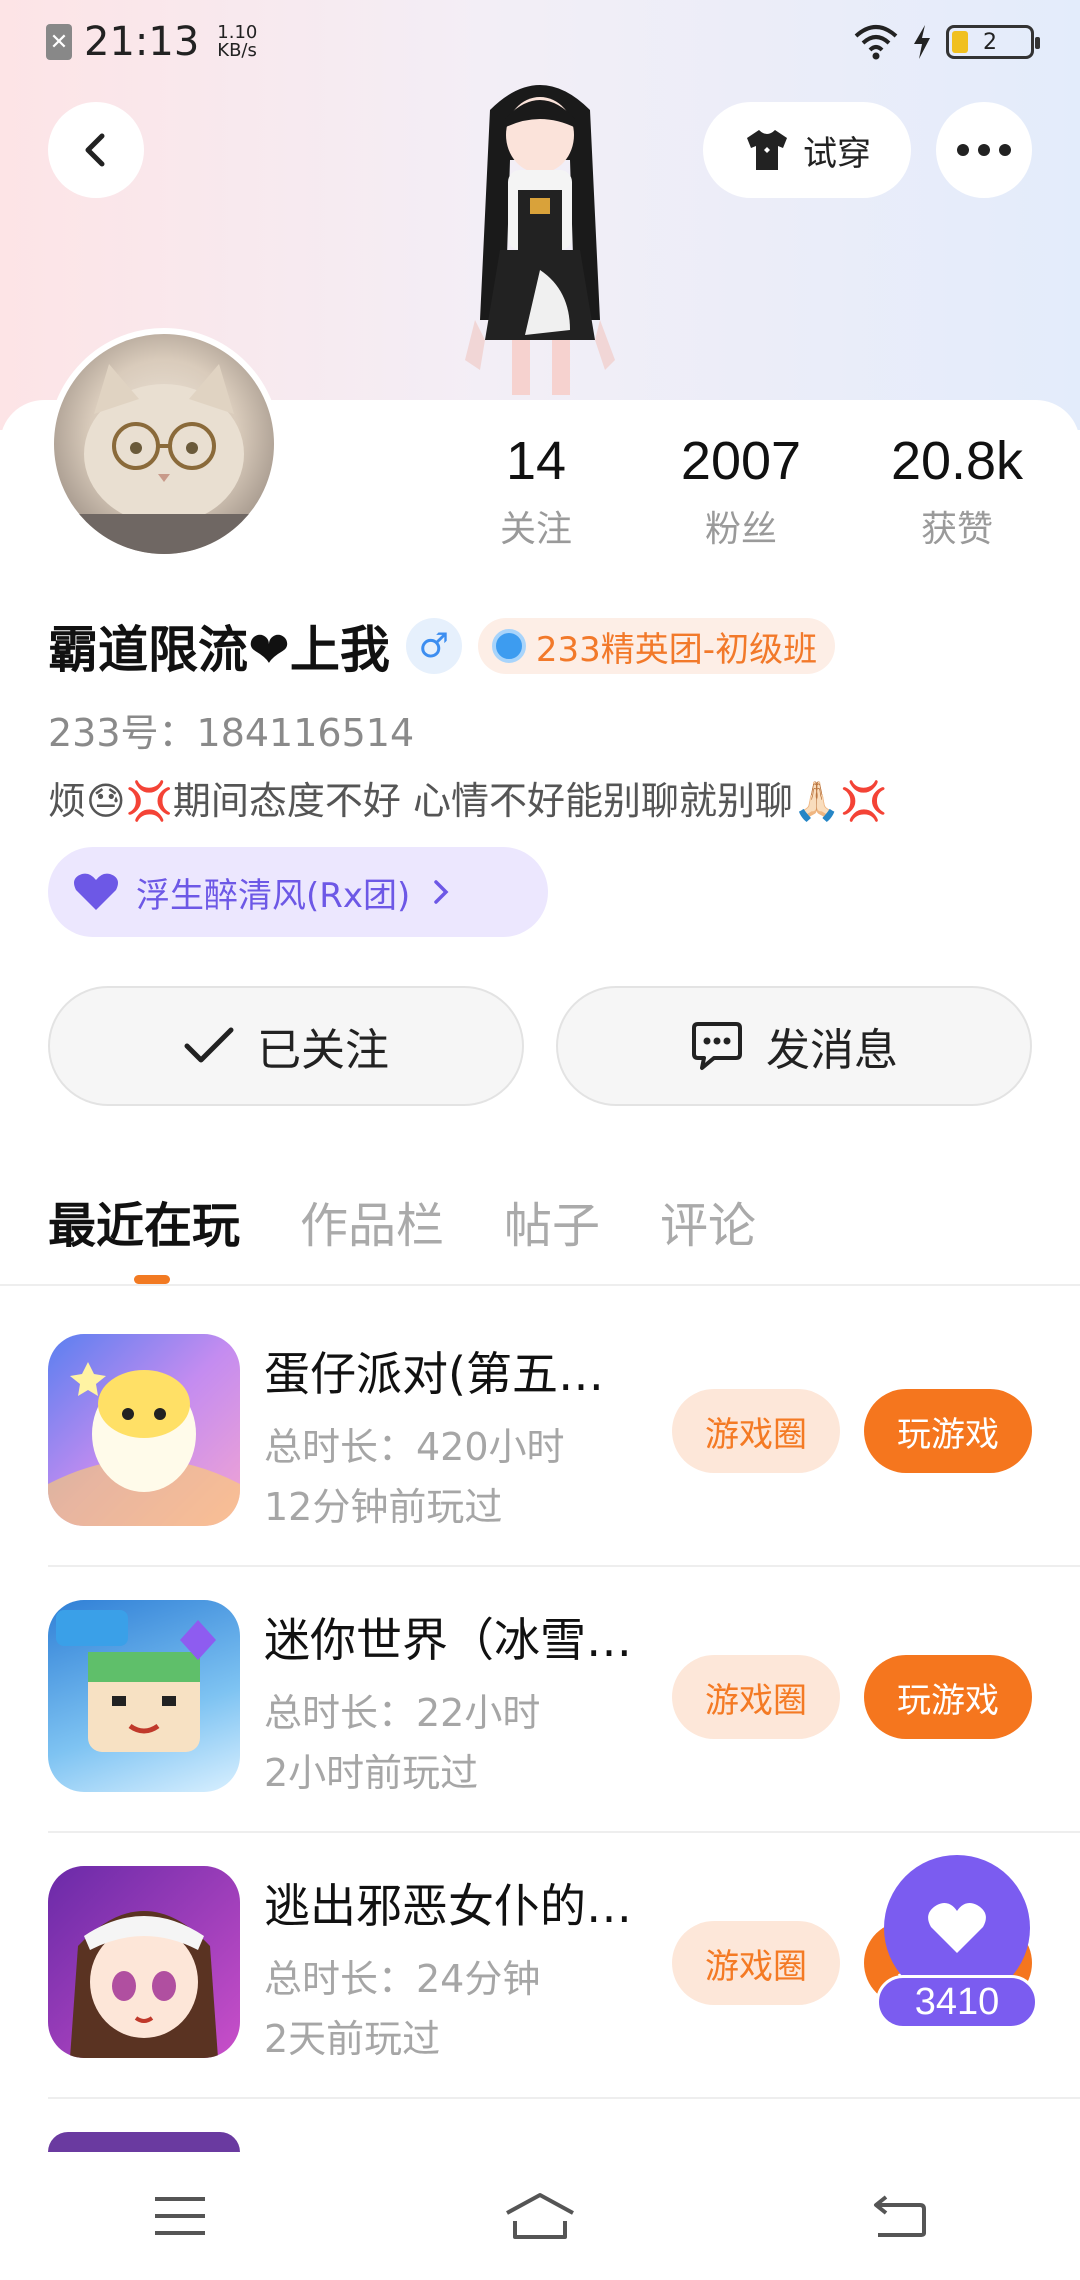 The image size is (1080, 2280). What do you see at coordinates (383, 1507) in the screenshot?
I see `game-last-played: 12分钟前玩过` at bounding box center [383, 1507].